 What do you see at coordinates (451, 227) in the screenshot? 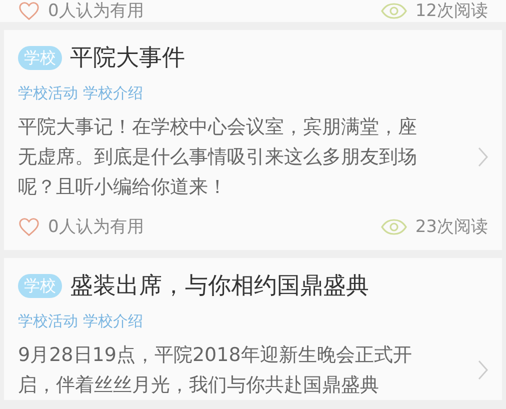
I see `read-count: 23次阅读` at bounding box center [451, 227].